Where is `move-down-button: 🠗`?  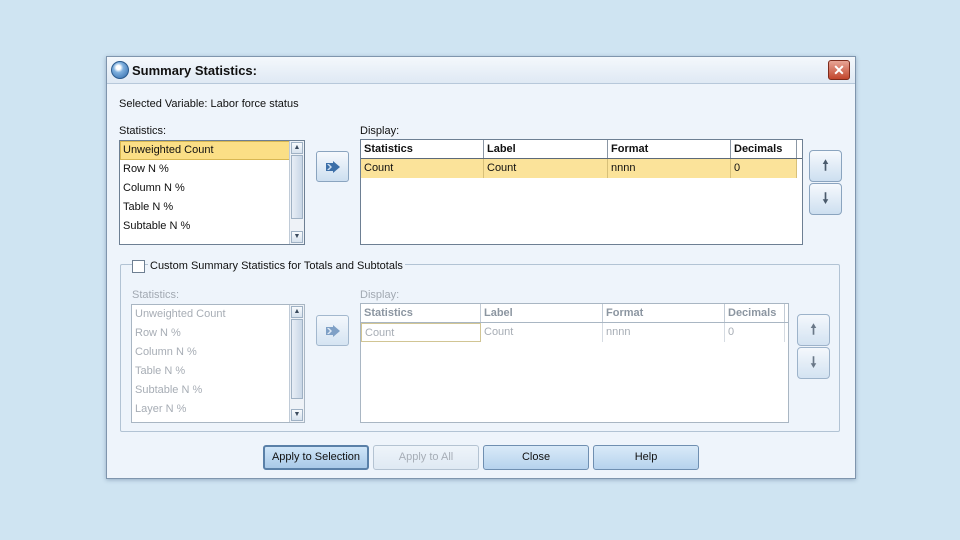 move-down-button: 🠗 is located at coordinates (825, 199).